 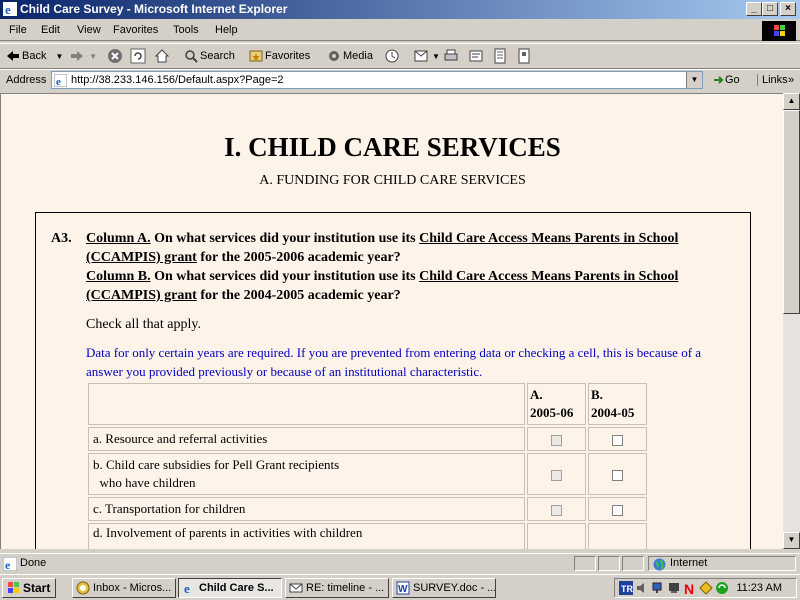 What do you see at coordinates (93, 56) in the screenshot?
I see `forward-dropdown-icon: ▼` at bounding box center [93, 56].